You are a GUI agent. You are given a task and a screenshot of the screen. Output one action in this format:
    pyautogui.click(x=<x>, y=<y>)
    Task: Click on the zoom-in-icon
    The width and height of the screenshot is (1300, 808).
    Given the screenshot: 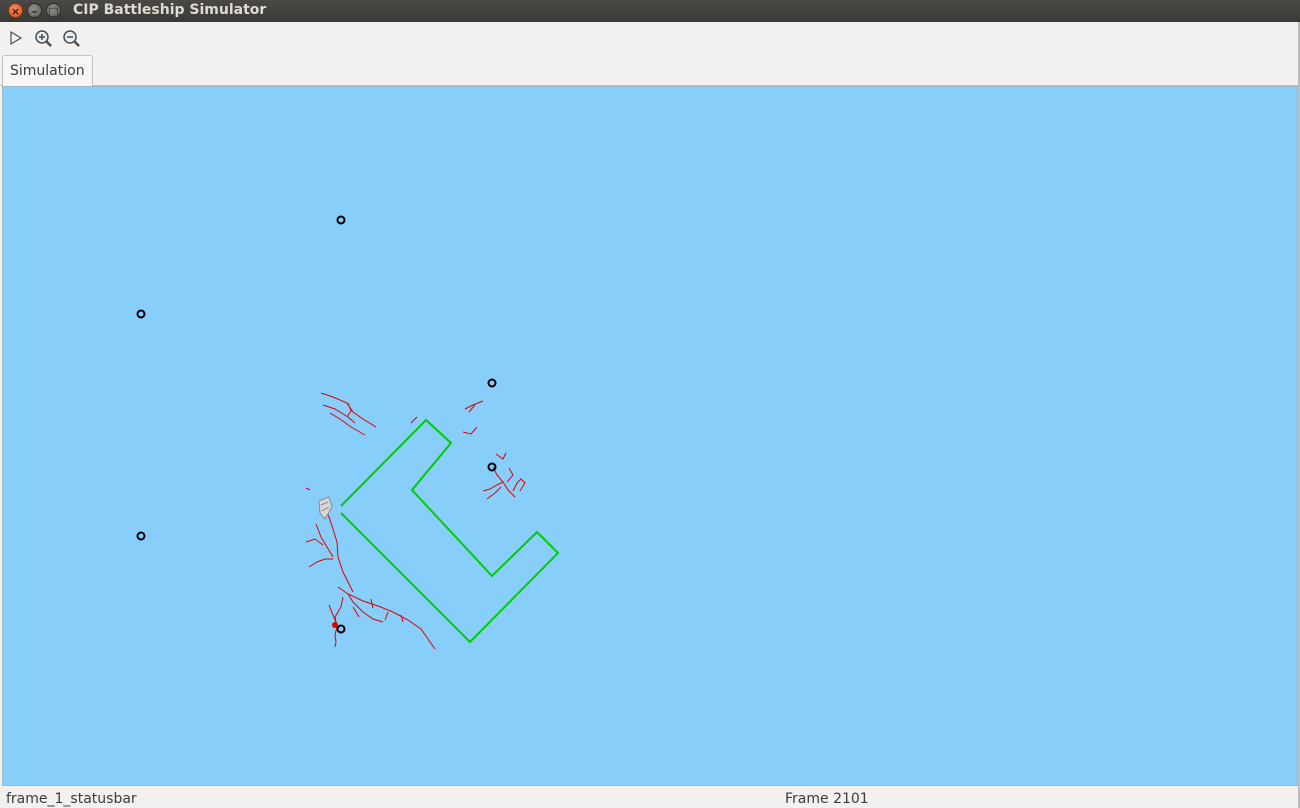 What is the action you would take?
    pyautogui.click(x=43, y=38)
    